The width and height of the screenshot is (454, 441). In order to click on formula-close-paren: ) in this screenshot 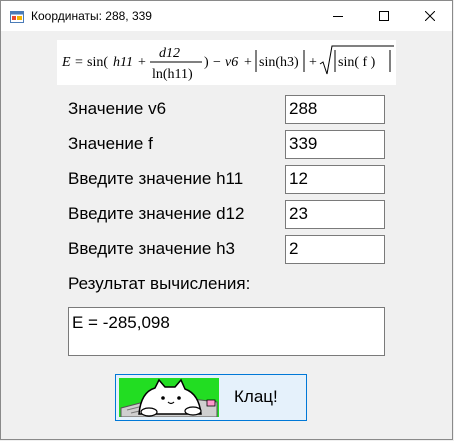, I will do `click(206, 62)`.